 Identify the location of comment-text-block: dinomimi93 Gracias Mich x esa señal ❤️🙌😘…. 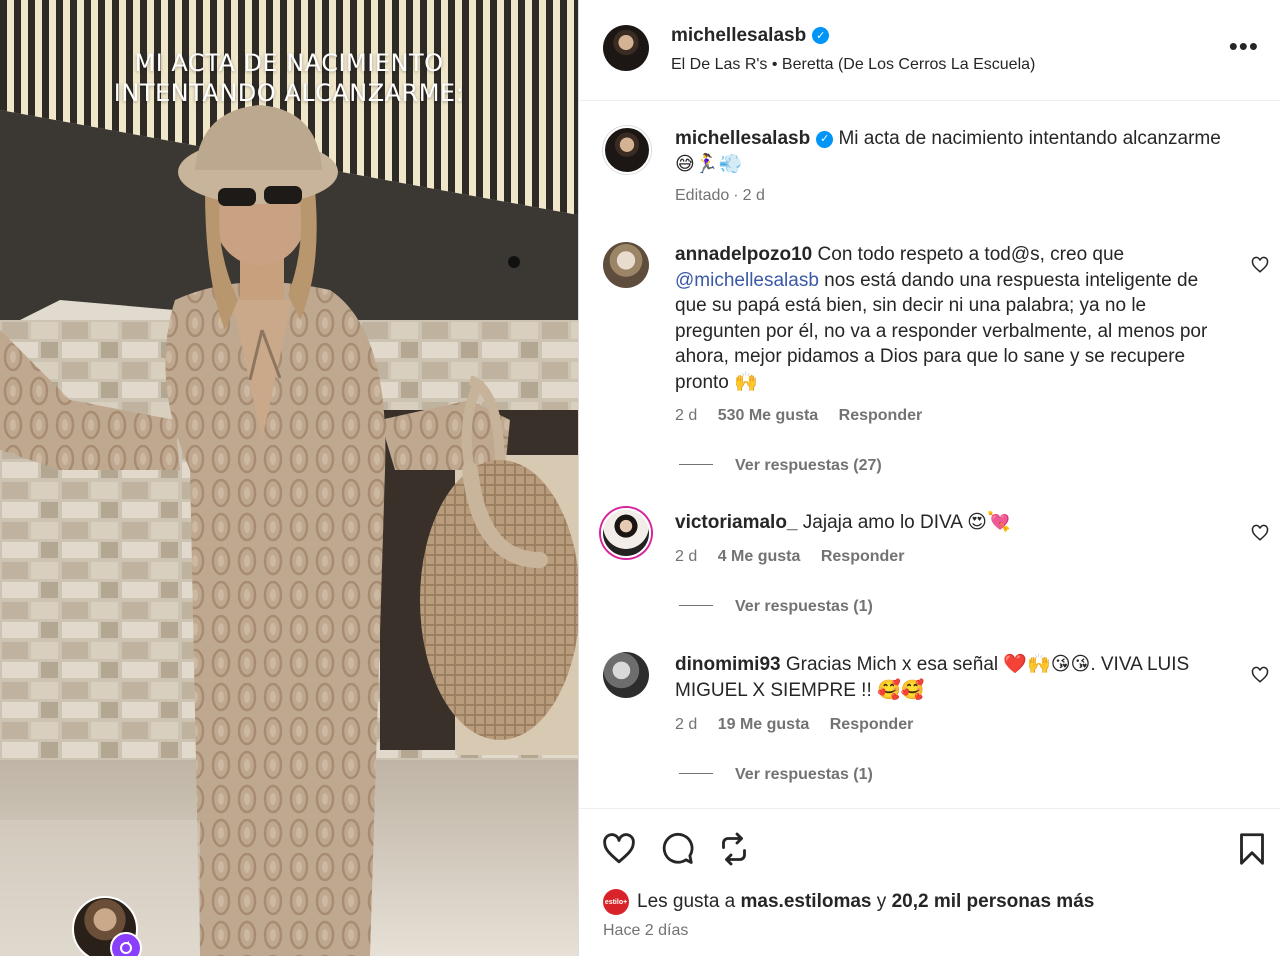
(955, 677).